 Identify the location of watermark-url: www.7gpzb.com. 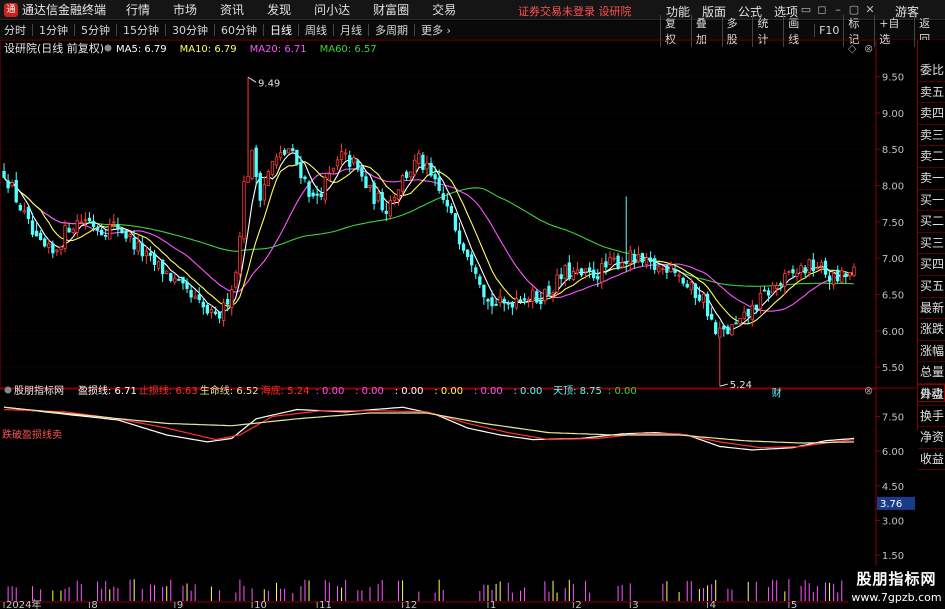
(896, 597).